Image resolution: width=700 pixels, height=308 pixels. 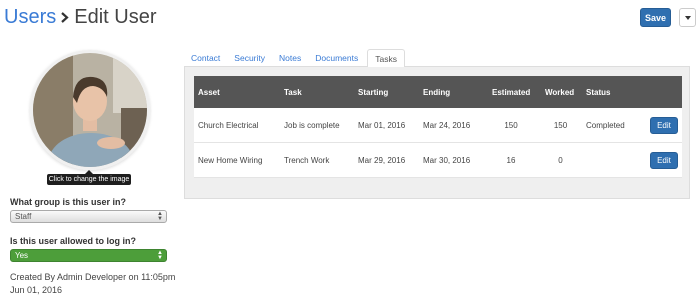 What do you see at coordinates (437, 58) in the screenshot?
I see `user-tabs: Contact Security Notes Documents Tasks` at bounding box center [437, 58].